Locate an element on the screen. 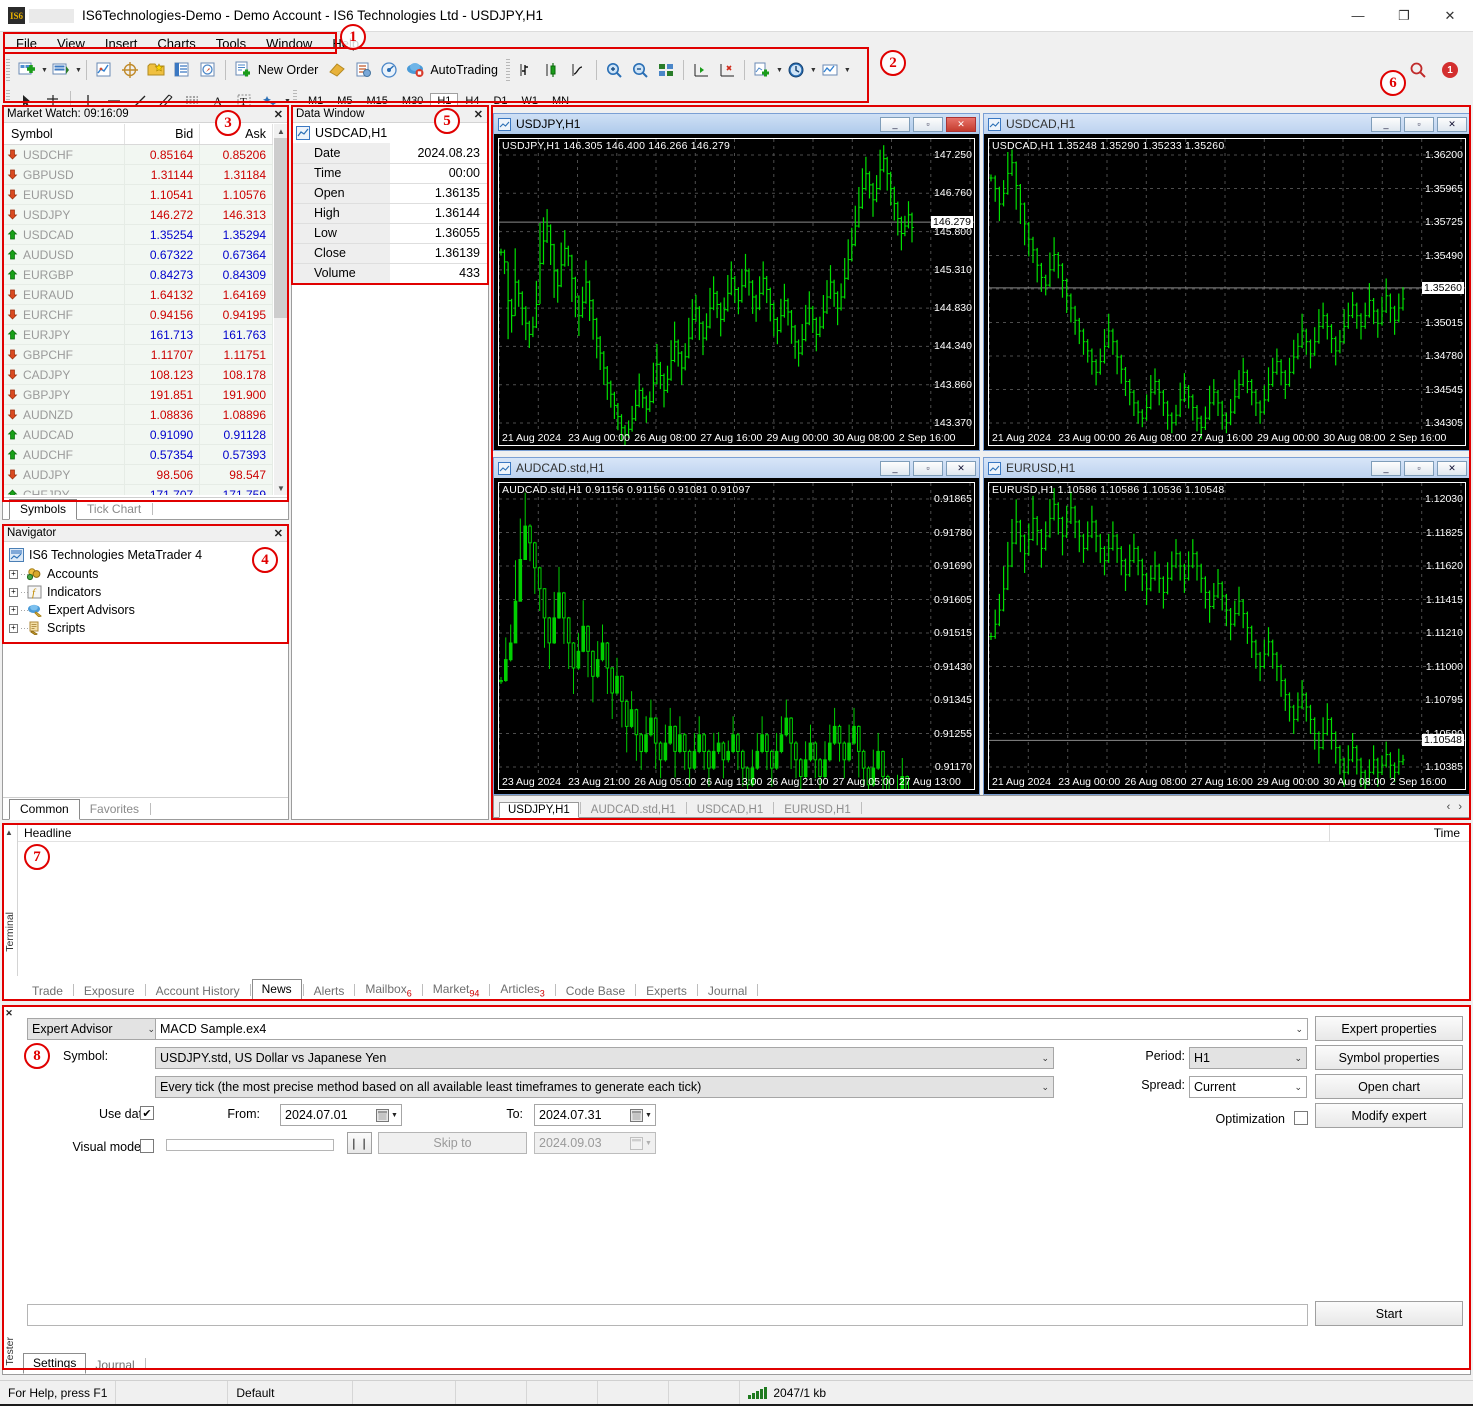 This screenshot has width=1473, height=1406. timeframe-mn: MN is located at coordinates (560, 101).